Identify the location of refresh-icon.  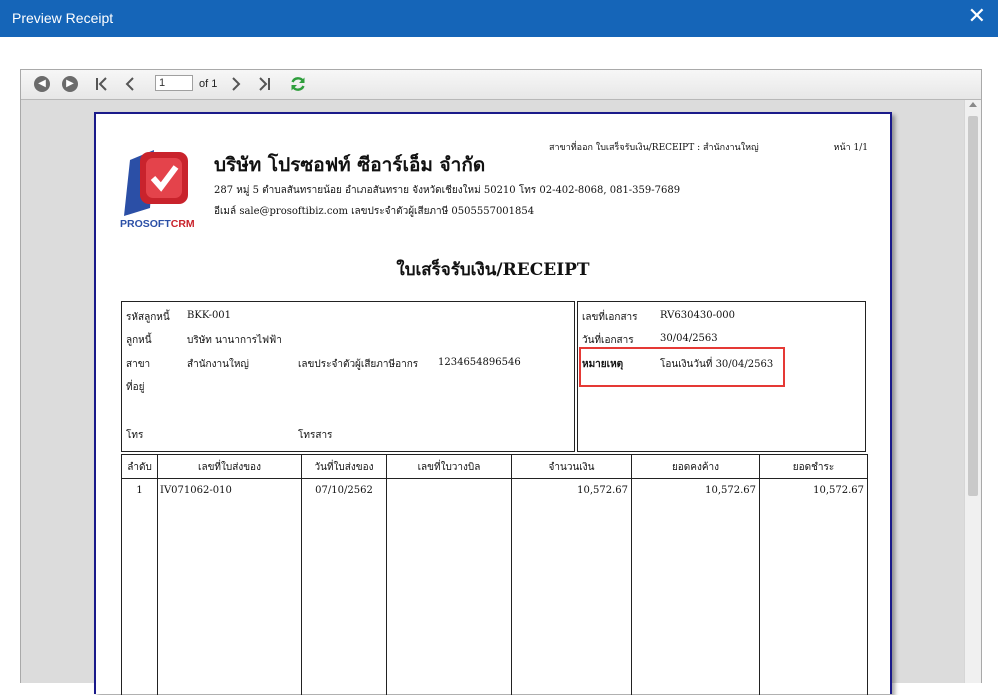
(298, 84).